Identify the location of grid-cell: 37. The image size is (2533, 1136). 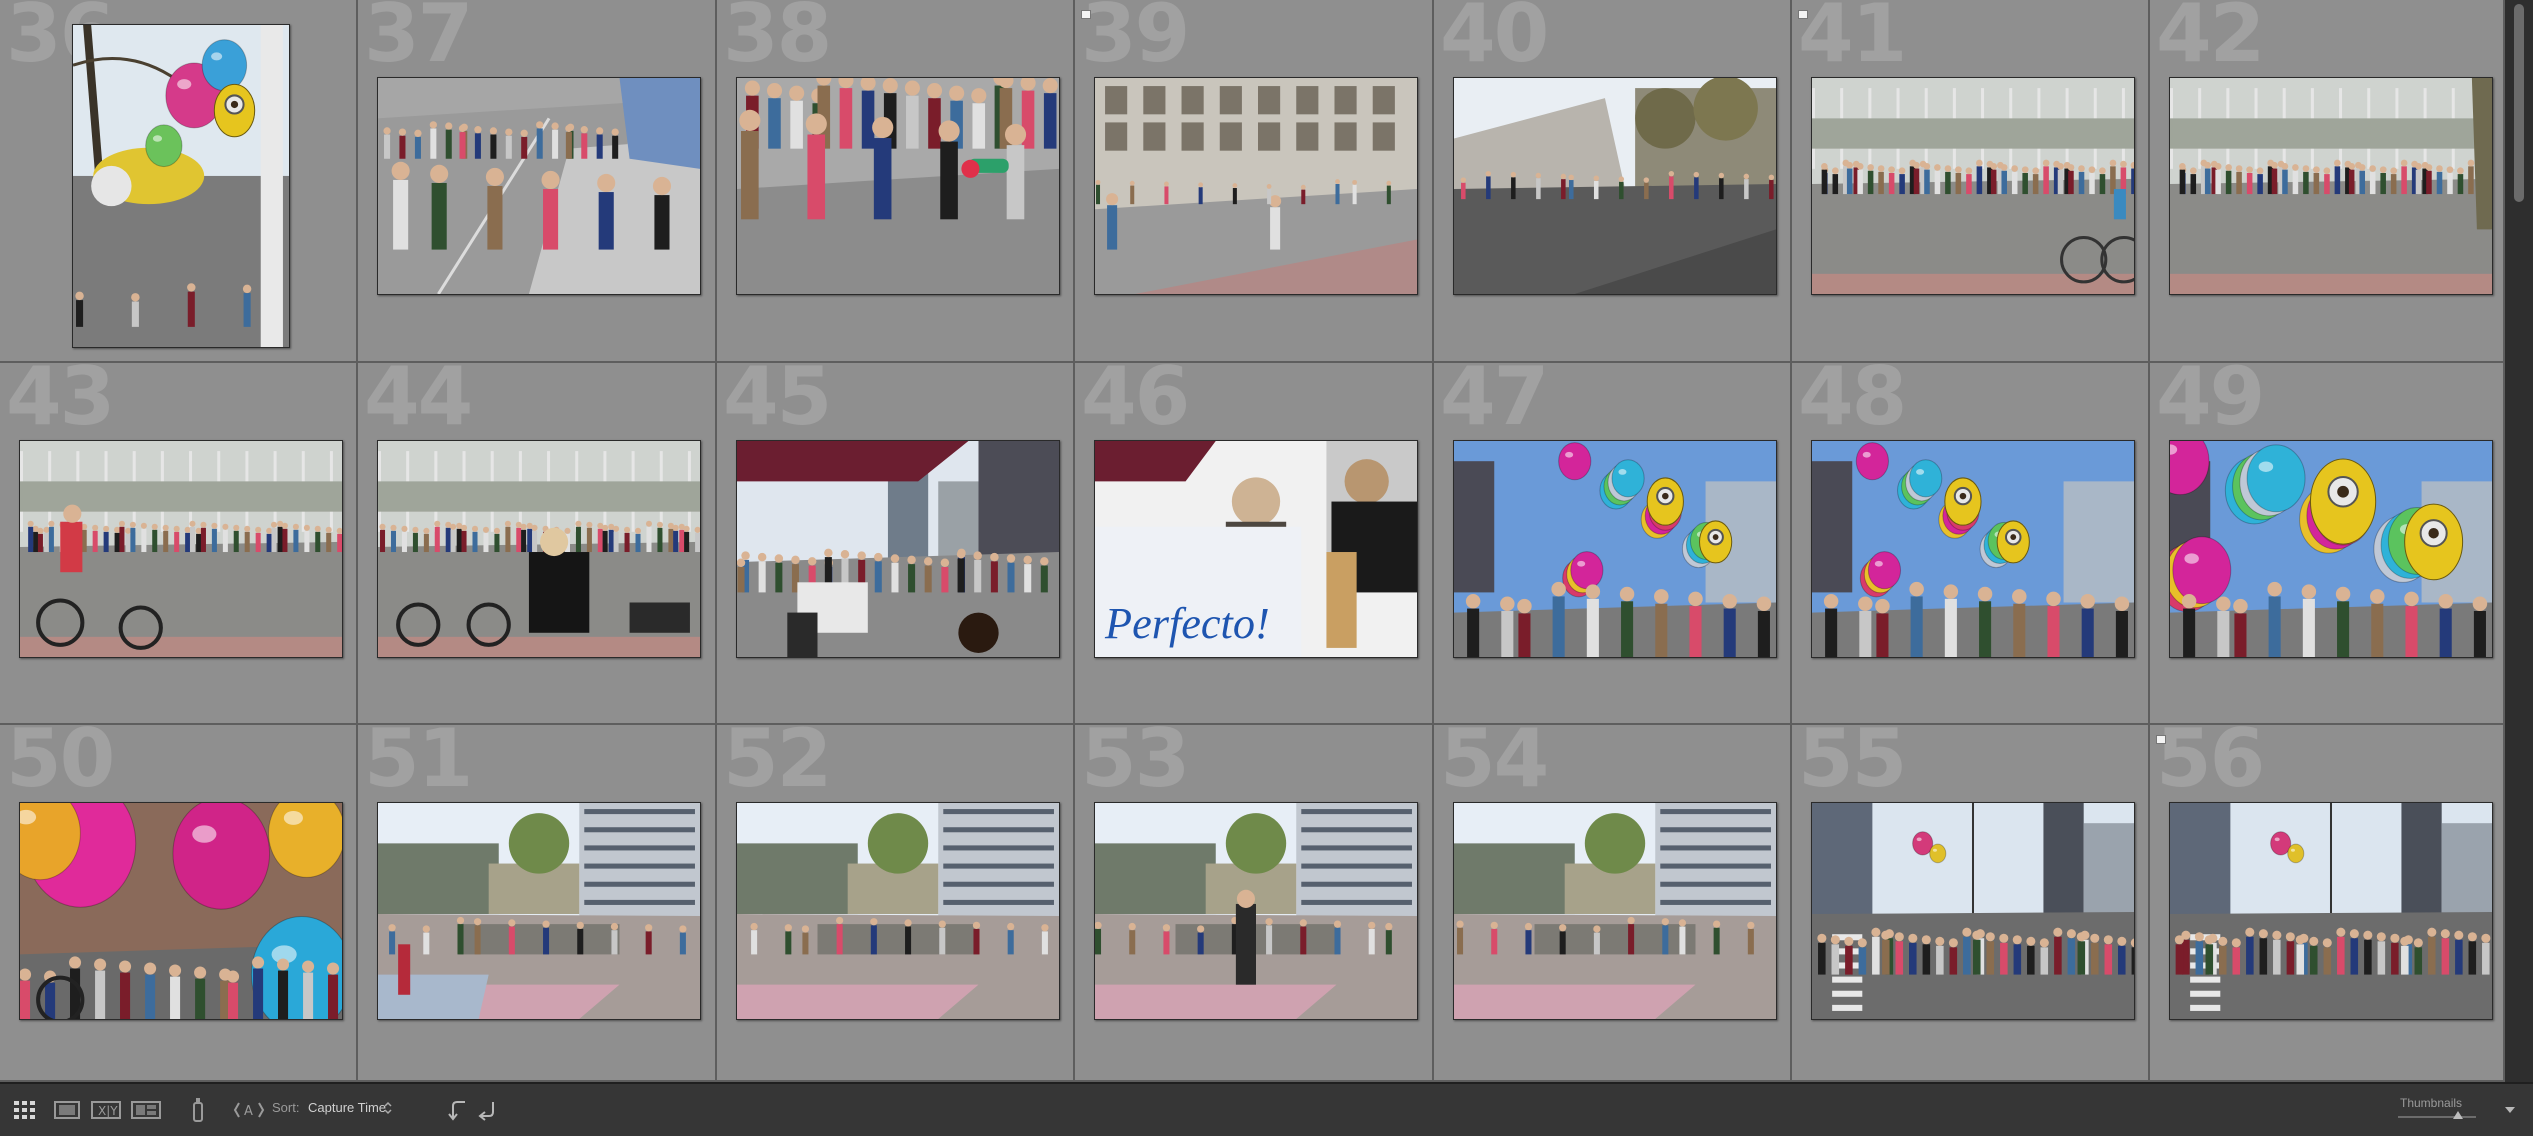
(537, 181).